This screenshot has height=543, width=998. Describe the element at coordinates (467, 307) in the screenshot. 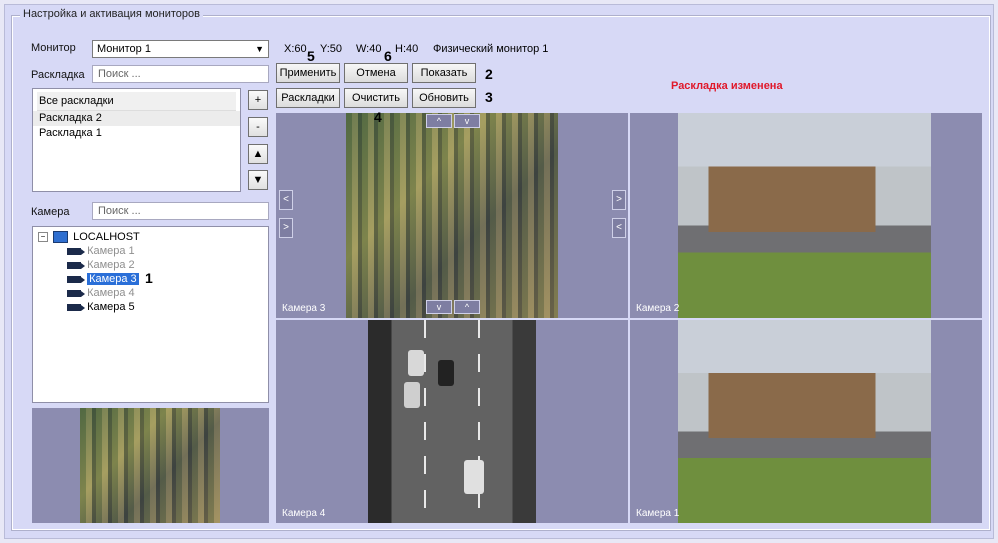

I see `move-up-bottom-button: ^` at that location.